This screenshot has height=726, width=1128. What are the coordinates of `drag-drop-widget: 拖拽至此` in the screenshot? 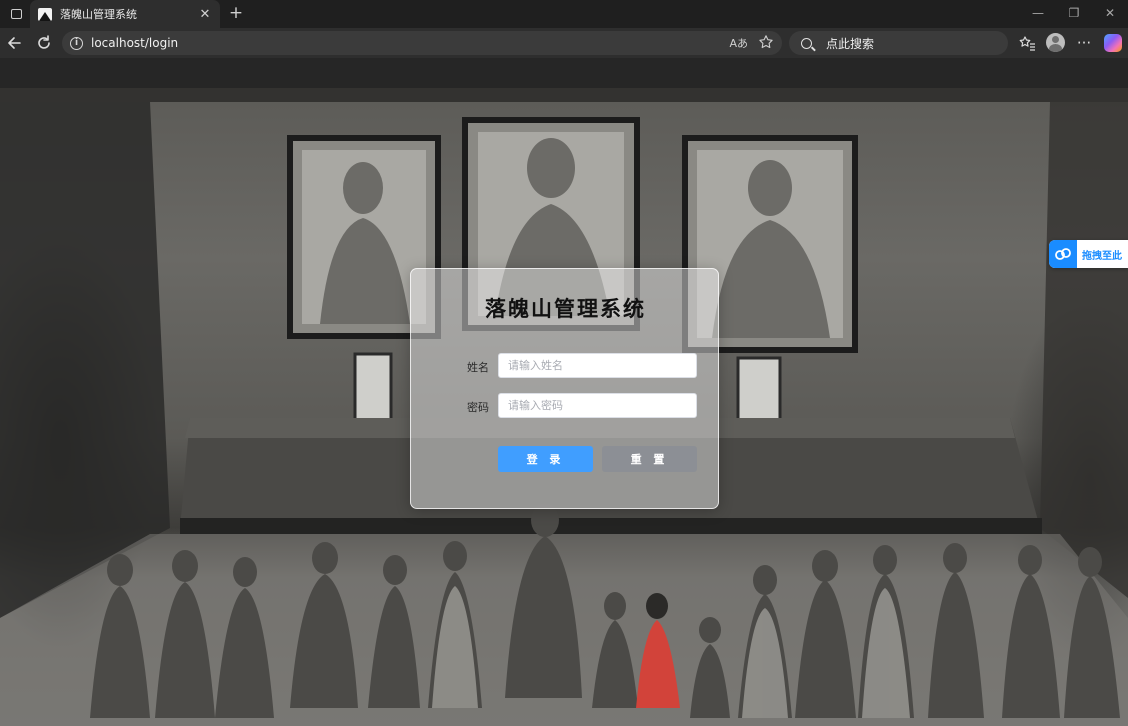 It's located at (1088, 254).